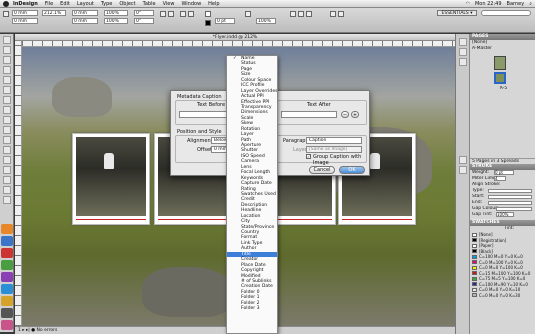 This screenshot has width=535, height=334. I want to click on page-thumbnail, so click(500, 63).